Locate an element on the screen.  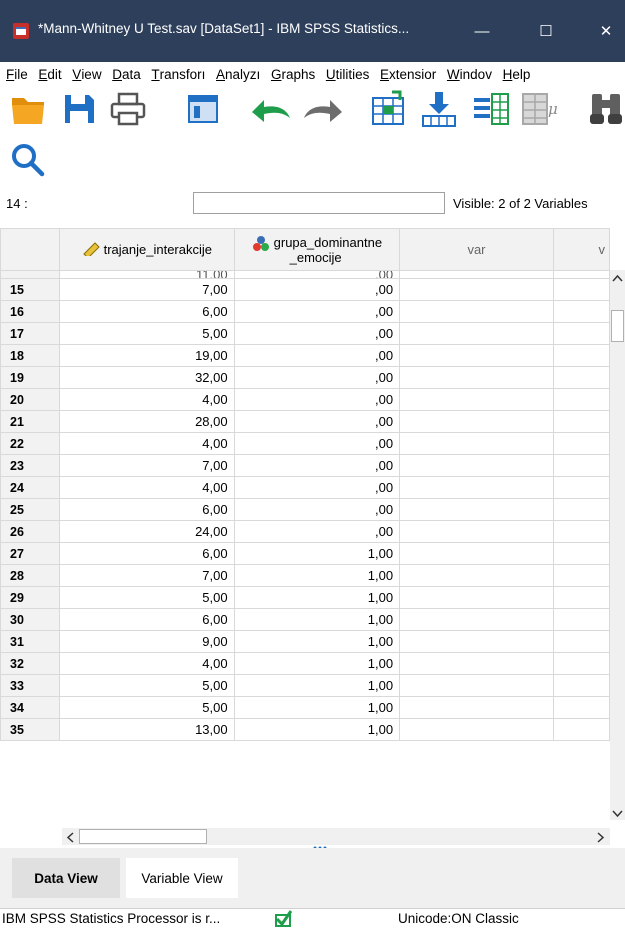
cell-trajanje: 32,00 is located at coordinates (147, 377).